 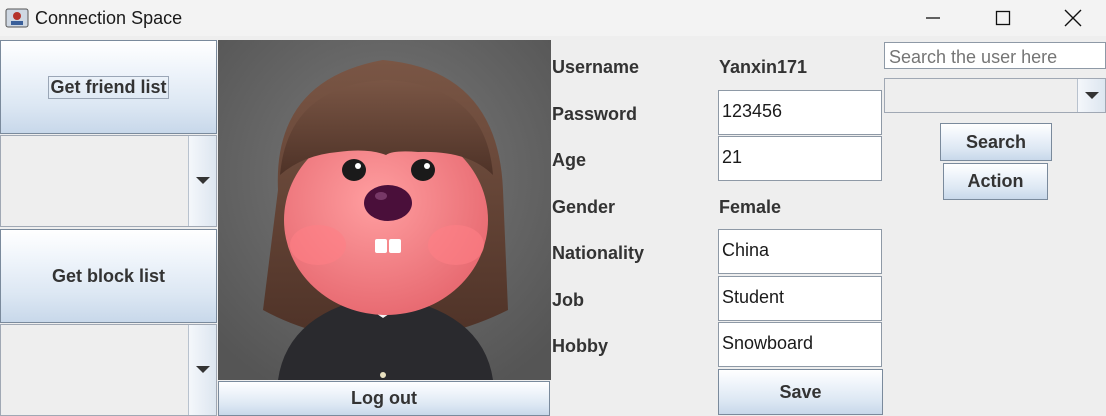 I want to click on friend-combo-arrow, so click(x=202, y=181).